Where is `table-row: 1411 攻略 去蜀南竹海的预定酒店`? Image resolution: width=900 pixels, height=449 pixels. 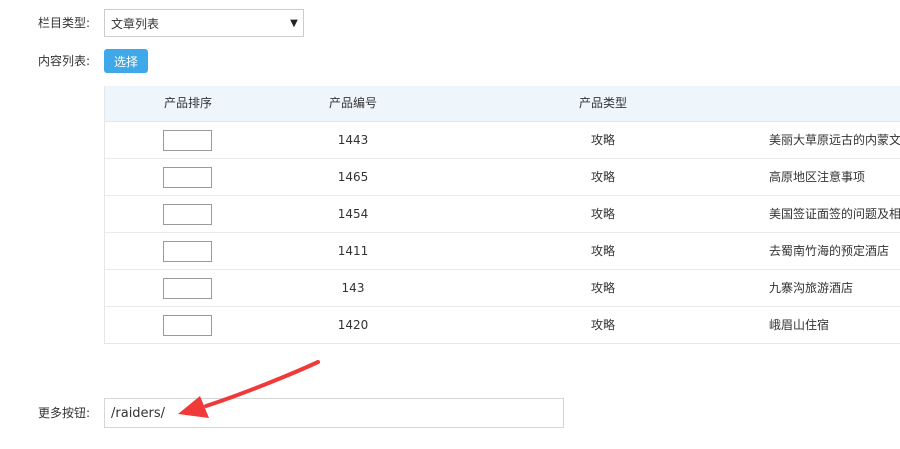 table-row: 1411 攻略 去蜀南竹海的预定酒店 is located at coordinates (502, 251).